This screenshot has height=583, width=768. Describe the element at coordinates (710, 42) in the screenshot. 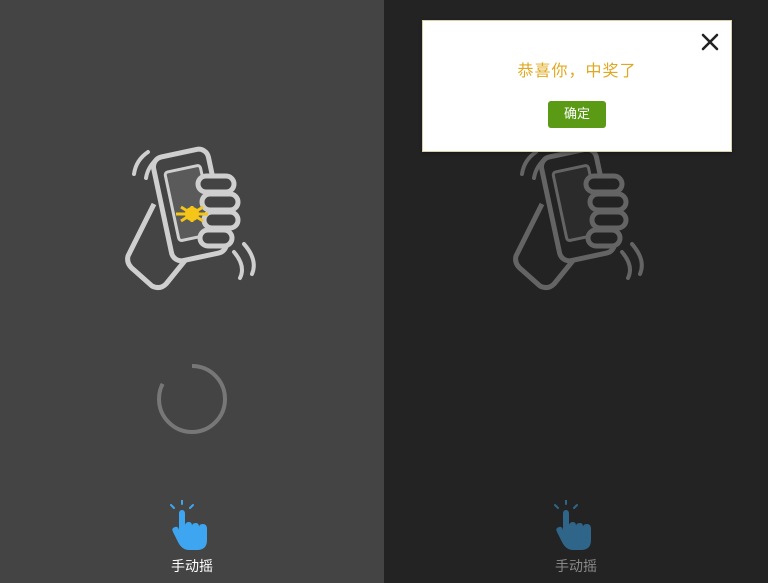

I see `close-icon` at that location.